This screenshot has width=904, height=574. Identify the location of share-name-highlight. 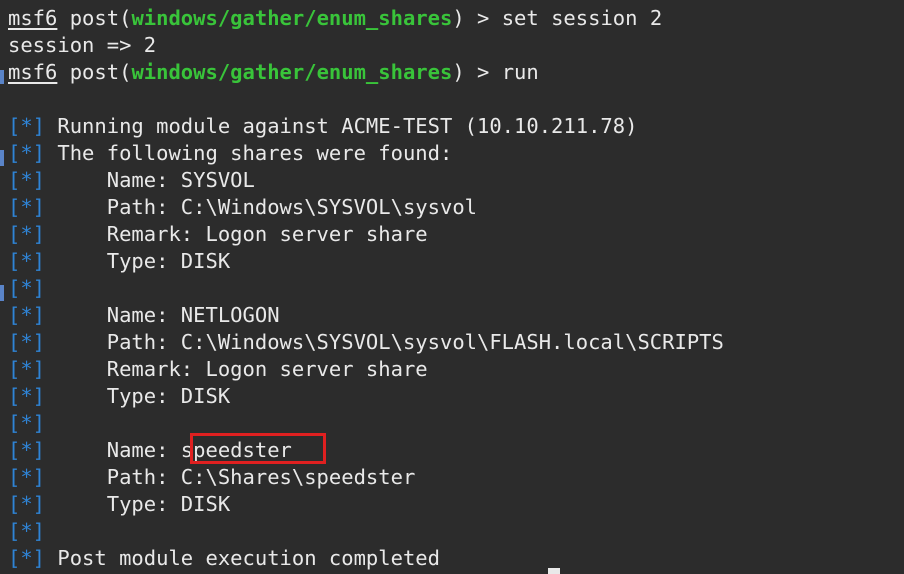
(258, 448).